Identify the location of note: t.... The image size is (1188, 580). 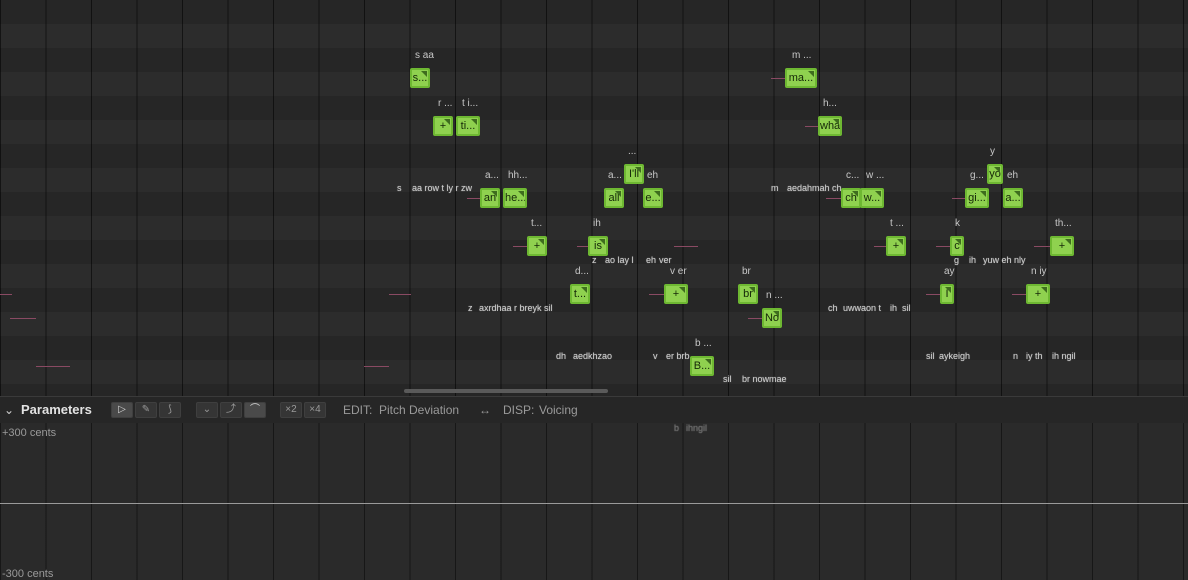
(580, 294).